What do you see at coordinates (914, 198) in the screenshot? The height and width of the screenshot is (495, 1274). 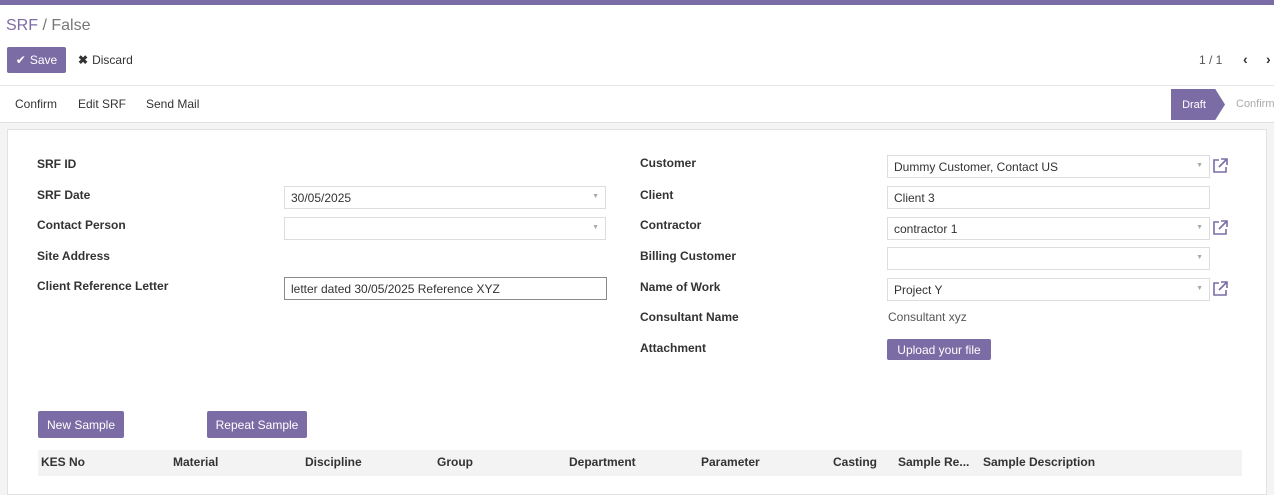 I see `client-value: Client 3` at bounding box center [914, 198].